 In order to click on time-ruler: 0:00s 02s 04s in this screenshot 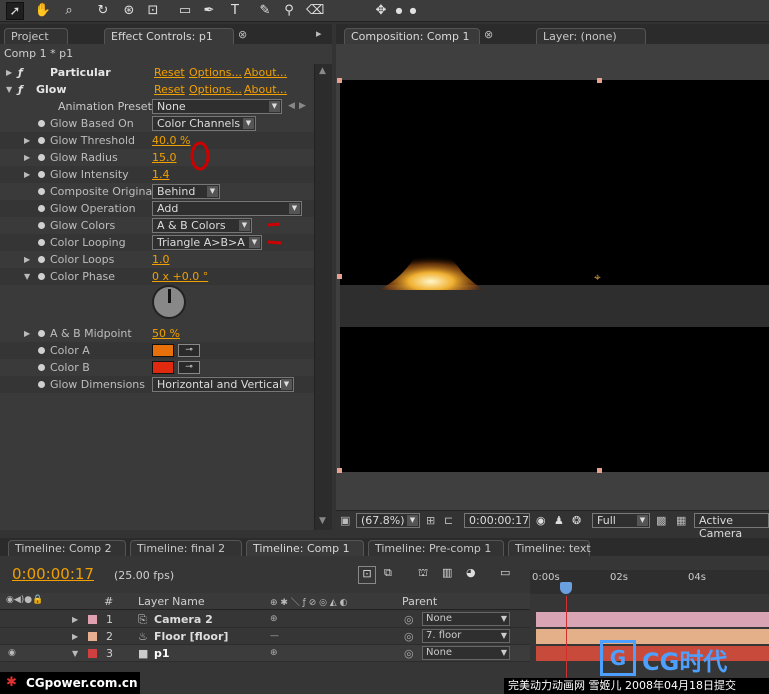, I will do `click(649, 582)`.